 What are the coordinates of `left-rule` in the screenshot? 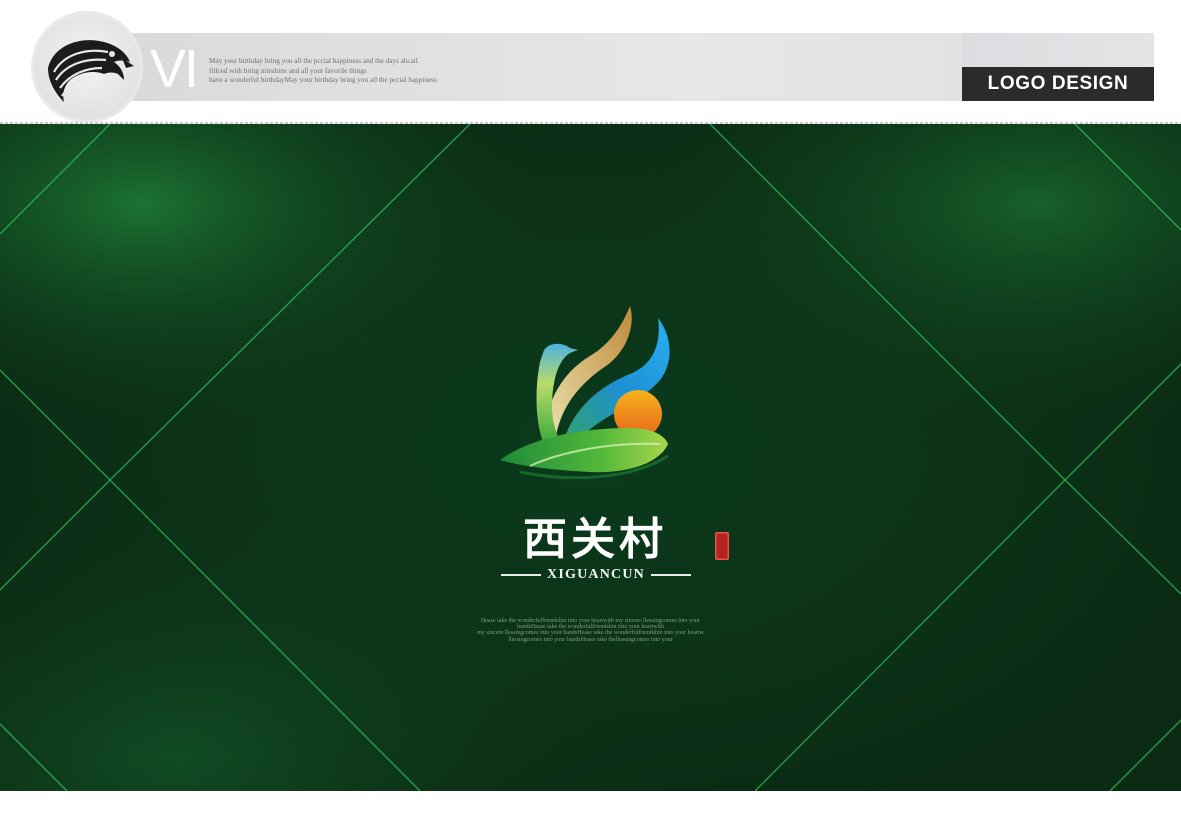 It's located at (521, 575).